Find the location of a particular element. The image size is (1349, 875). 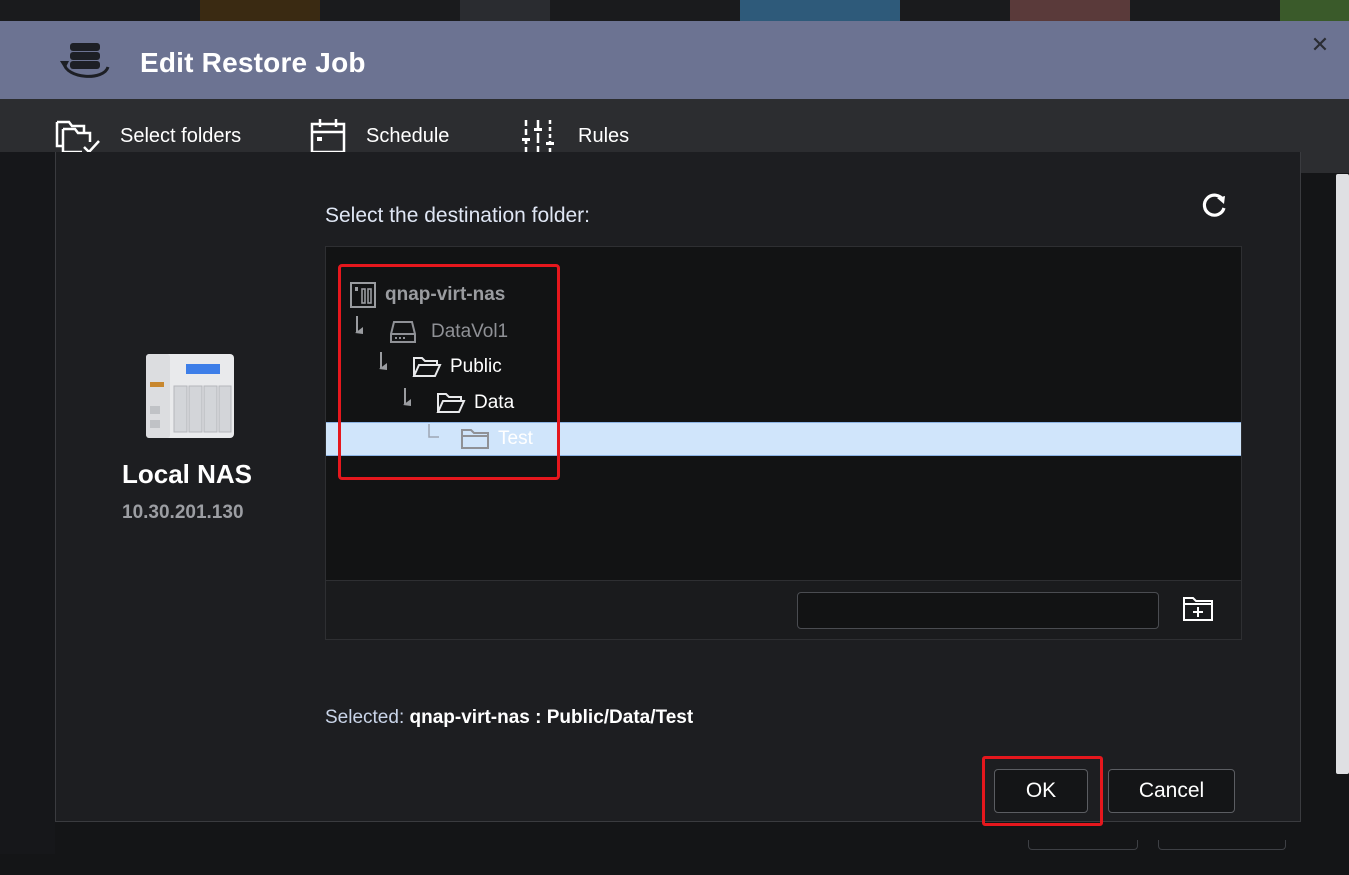

dialog-titlebar: Edit Restore Job ✕ is located at coordinates (674, 60).